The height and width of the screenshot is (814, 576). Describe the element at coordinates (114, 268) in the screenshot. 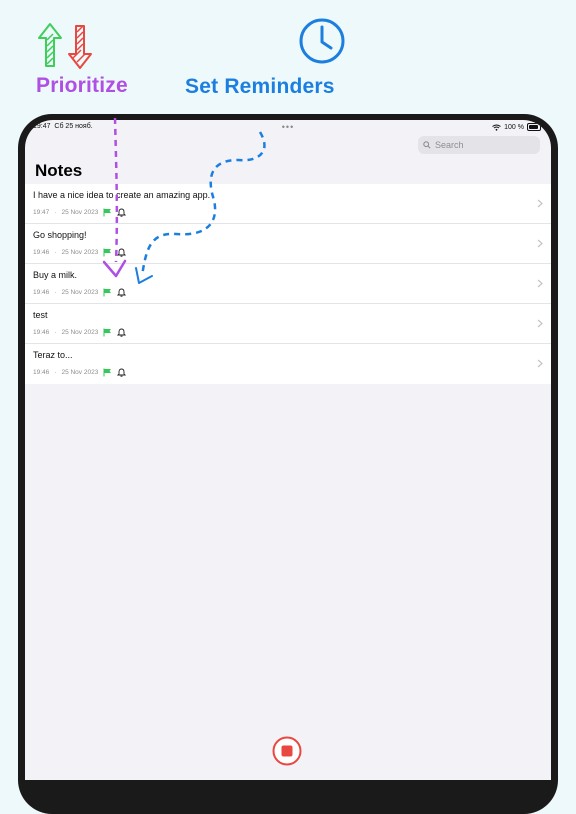

I see `prioritize-arrowhead` at that location.